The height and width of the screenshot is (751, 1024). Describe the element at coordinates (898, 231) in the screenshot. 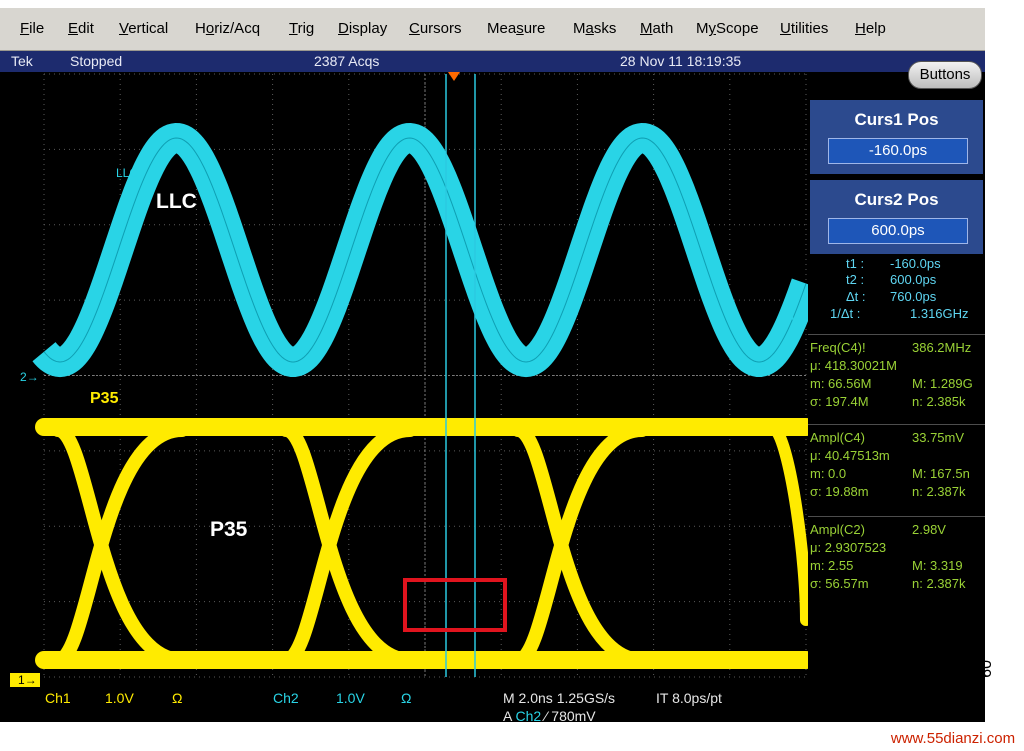

I see `curs2-value-field: 600.0ps` at that location.